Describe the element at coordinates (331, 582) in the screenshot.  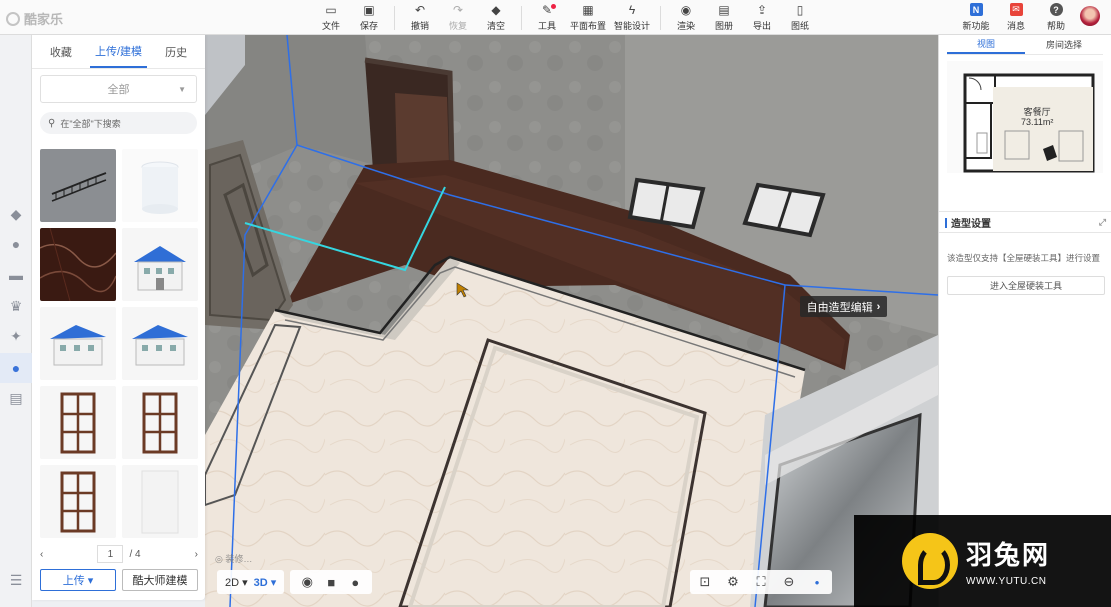
I see `cube-icon: ■` at that location.